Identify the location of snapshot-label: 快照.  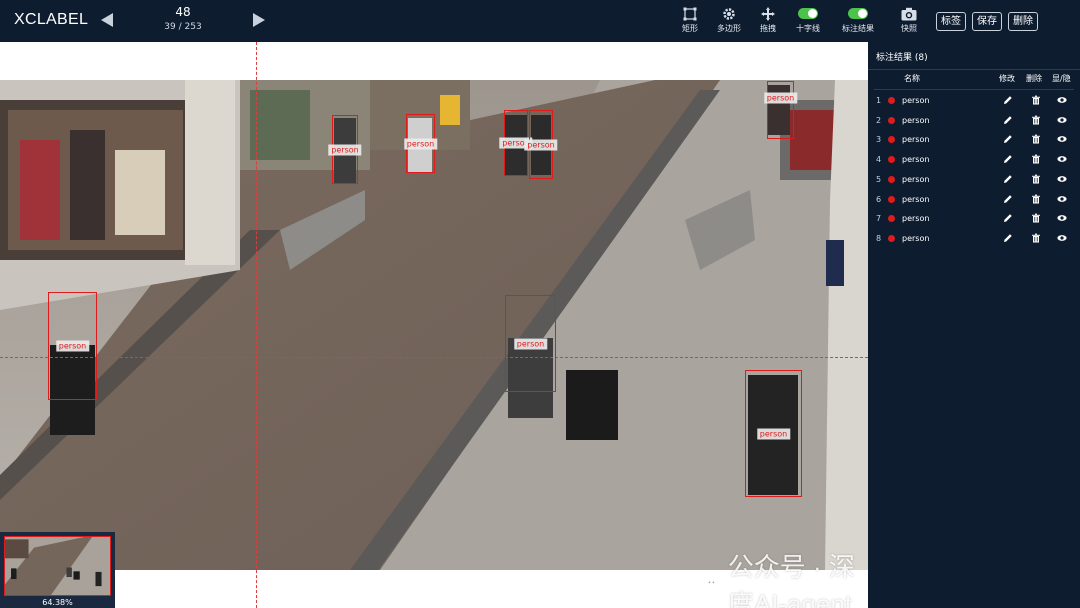
(909, 28).